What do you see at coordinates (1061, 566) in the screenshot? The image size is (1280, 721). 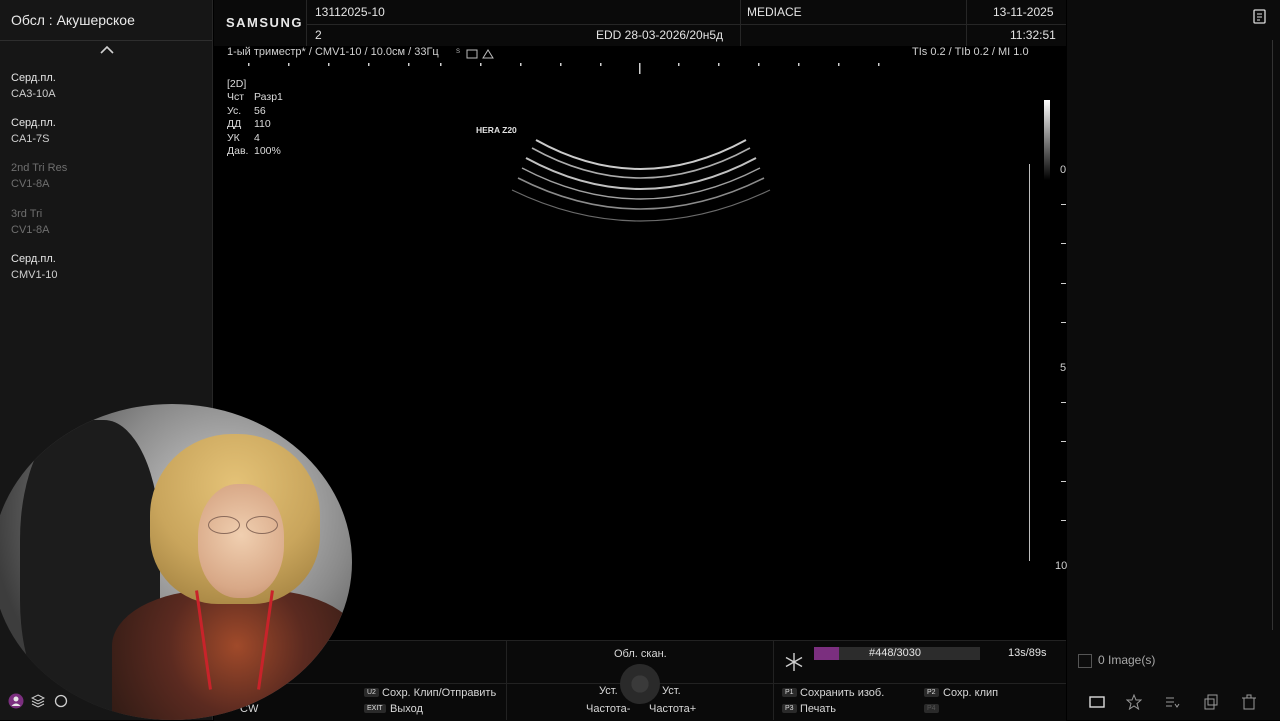 I see `depth-label: 10` at bounding box center [1061, 566].